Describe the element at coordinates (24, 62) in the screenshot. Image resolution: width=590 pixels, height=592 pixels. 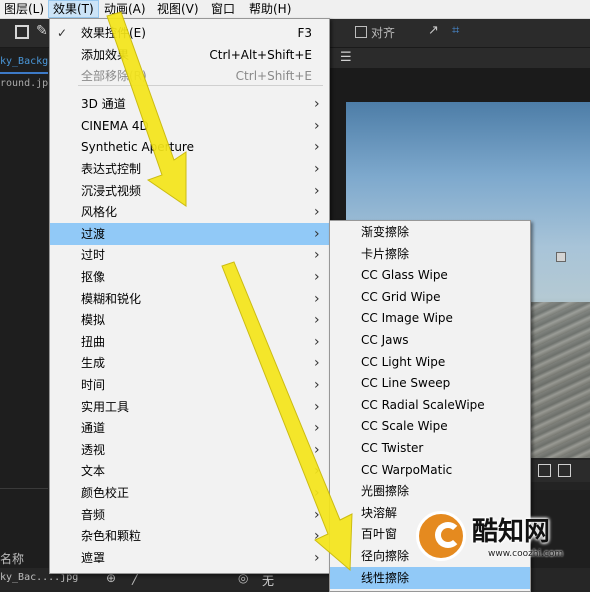
I see `project-tab: ky_Backgr` at that location.